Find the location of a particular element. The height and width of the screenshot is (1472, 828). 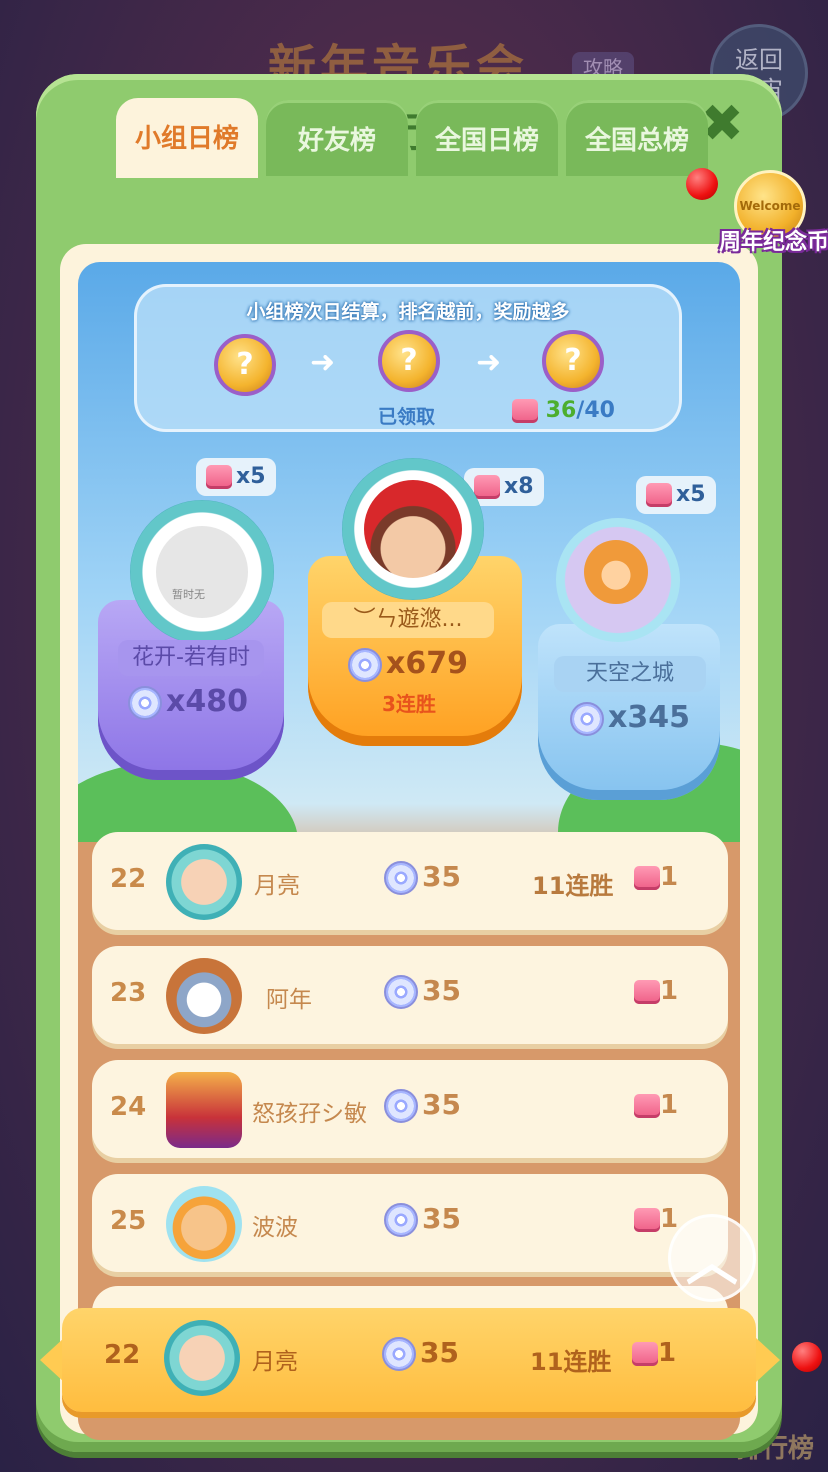

highlight-tip-left is located at coordinates (52, 1360).